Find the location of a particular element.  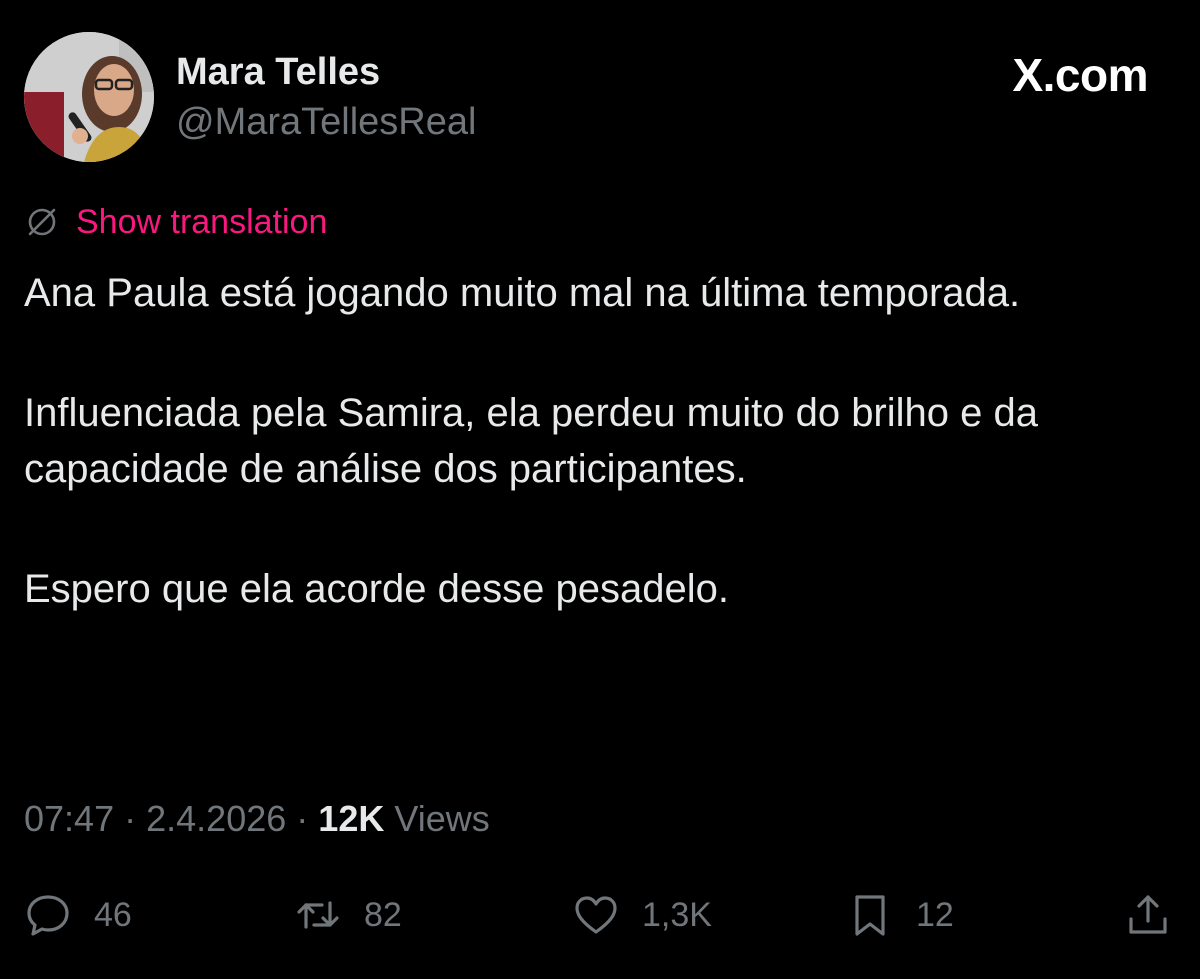

reply-button: 46 is located at coordinates (78, 915).